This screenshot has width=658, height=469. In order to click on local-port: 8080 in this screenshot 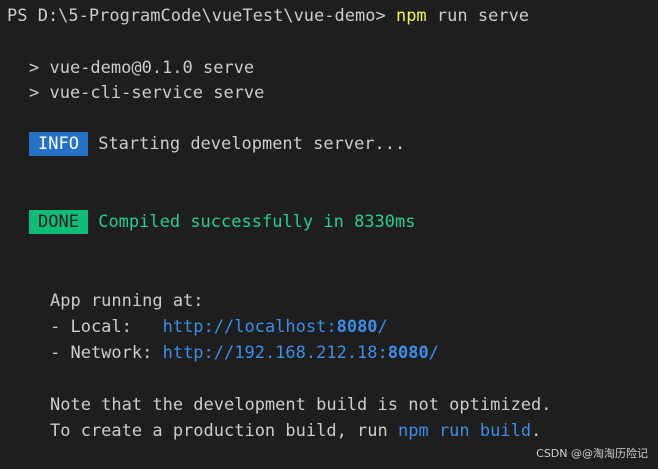, I will do `click(357, 327)`.